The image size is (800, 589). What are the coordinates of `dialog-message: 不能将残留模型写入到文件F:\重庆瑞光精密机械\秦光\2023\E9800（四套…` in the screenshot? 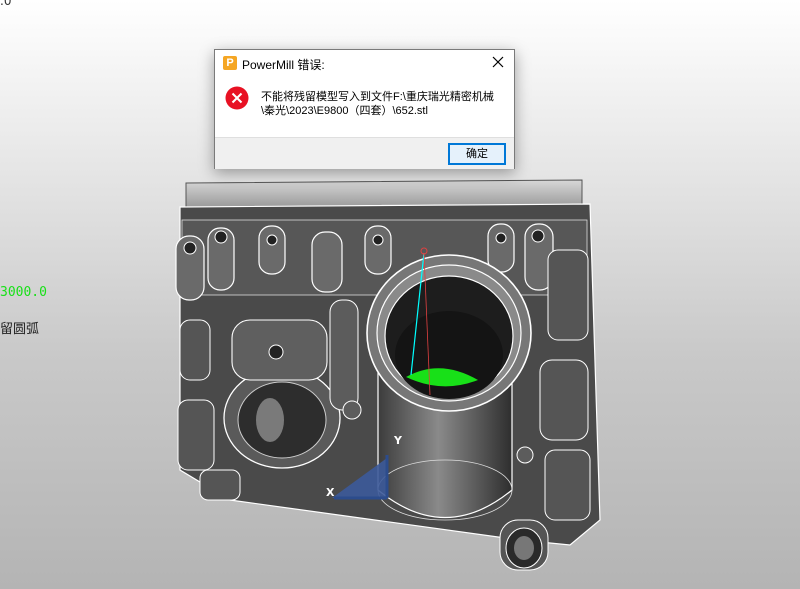 It's located at (377, 104).